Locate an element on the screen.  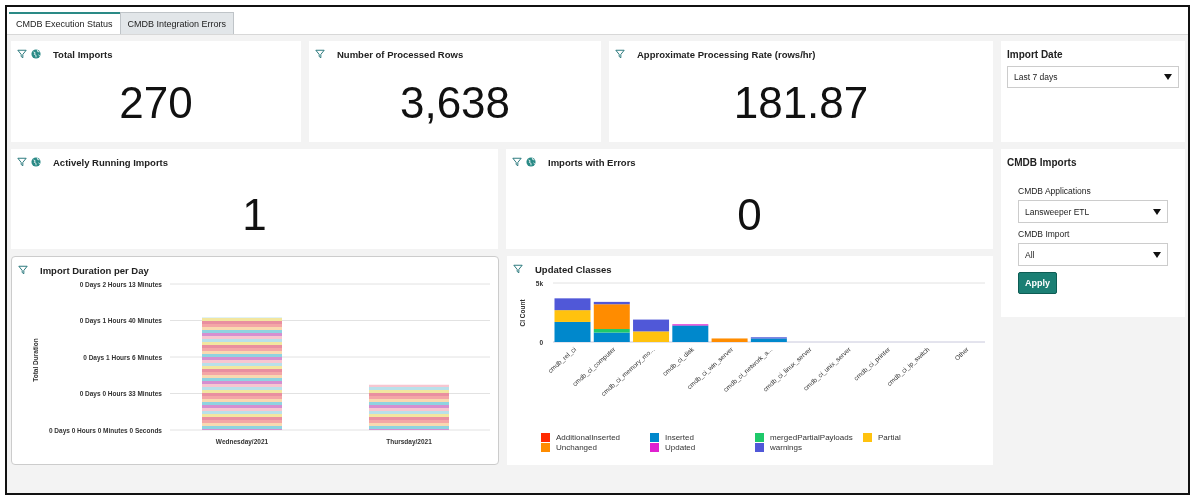
card-title: Approximate Processing Rate (rows/hr) is located at coordinates (726, 54).